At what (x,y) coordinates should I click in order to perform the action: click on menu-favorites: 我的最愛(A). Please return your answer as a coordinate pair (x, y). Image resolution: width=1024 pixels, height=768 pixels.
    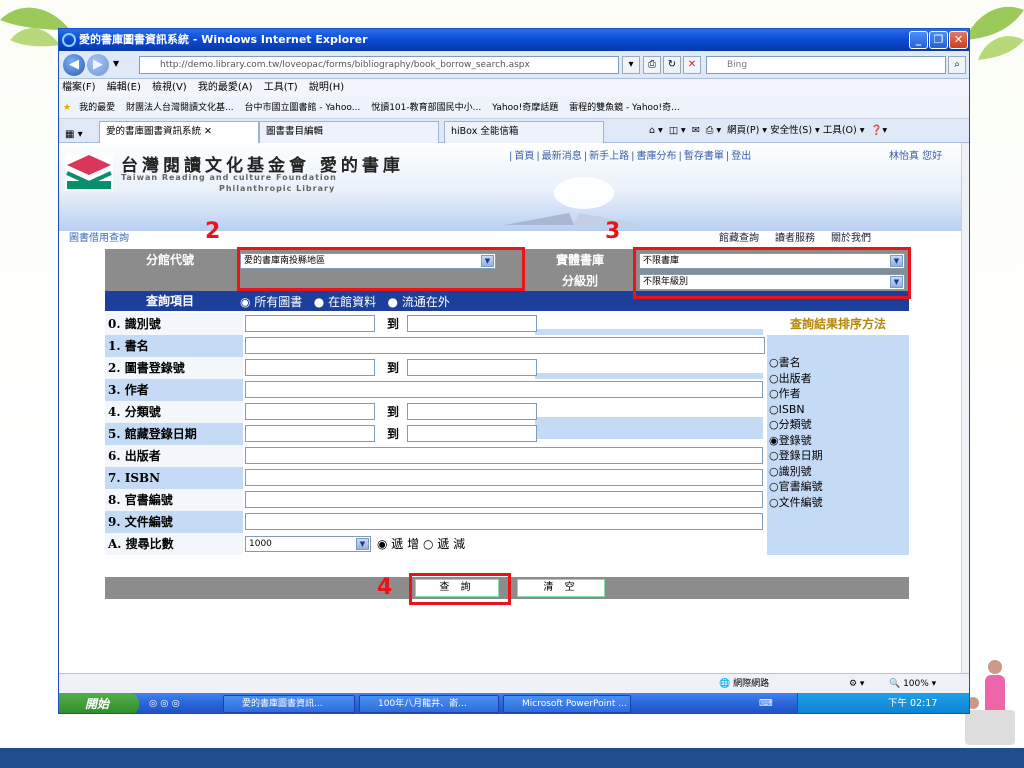
    Looking at the image, I should click on (225, 87).